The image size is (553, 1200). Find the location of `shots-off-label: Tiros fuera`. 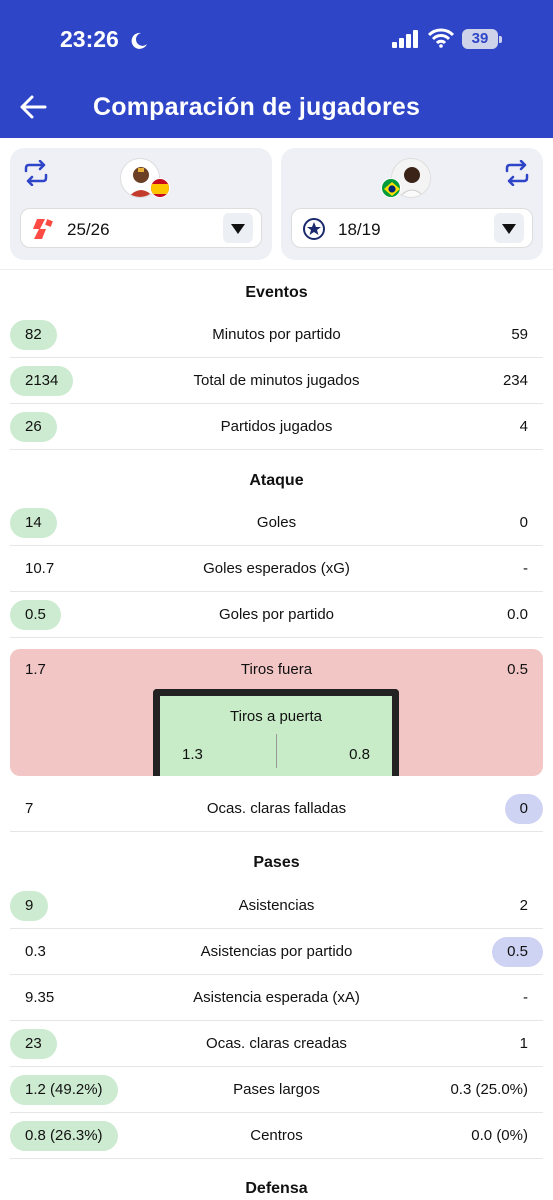

shots-off-label: Tiros fuera is located at coordinates (276, 669).